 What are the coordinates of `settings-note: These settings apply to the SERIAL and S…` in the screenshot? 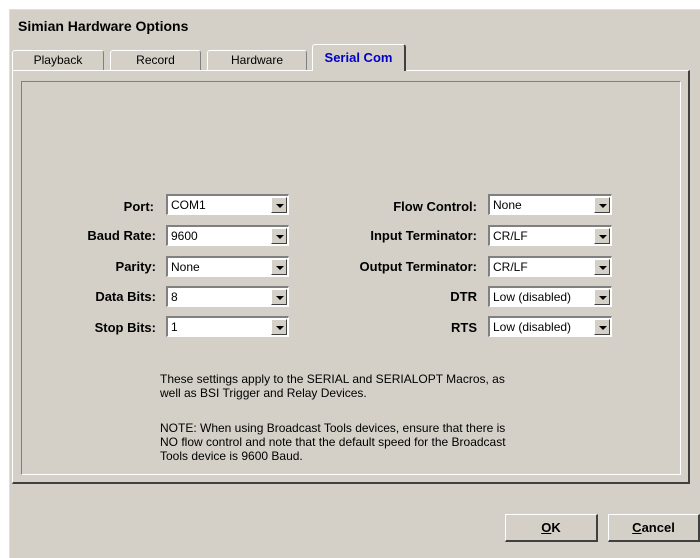 It's located at (370, 386).